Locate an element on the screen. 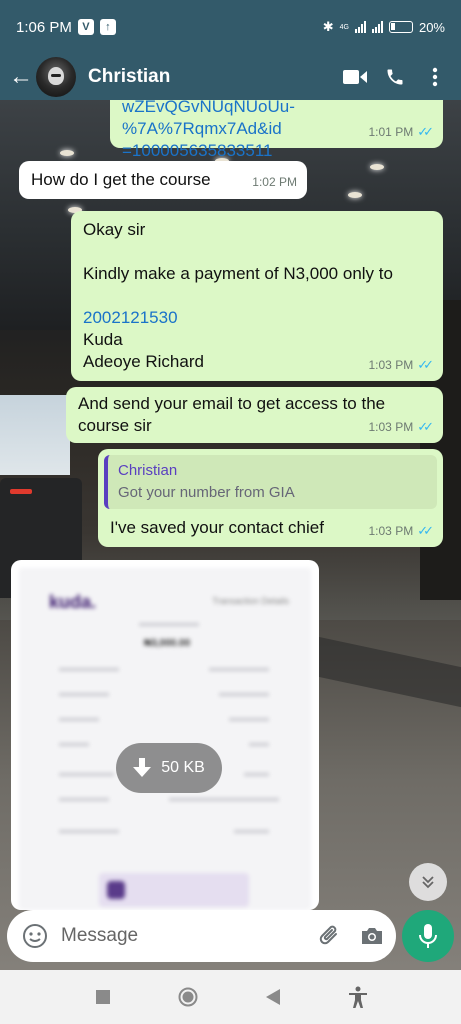  download-button: 50 KB is located at coordinates (169, 768).